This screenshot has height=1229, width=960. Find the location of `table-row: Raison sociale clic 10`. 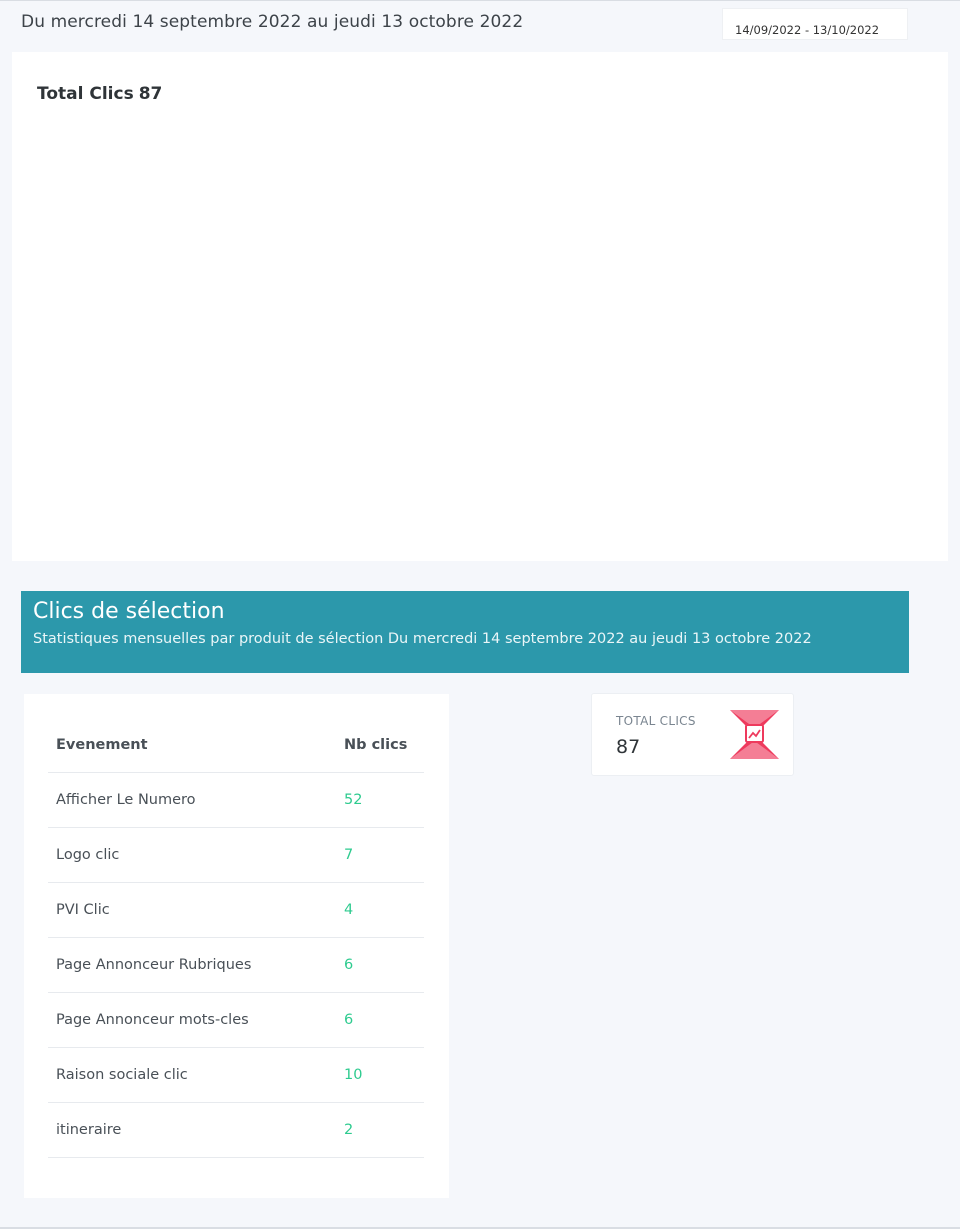

table-row: Raison sociale clic 10 is located at coordinates (236, 1075).